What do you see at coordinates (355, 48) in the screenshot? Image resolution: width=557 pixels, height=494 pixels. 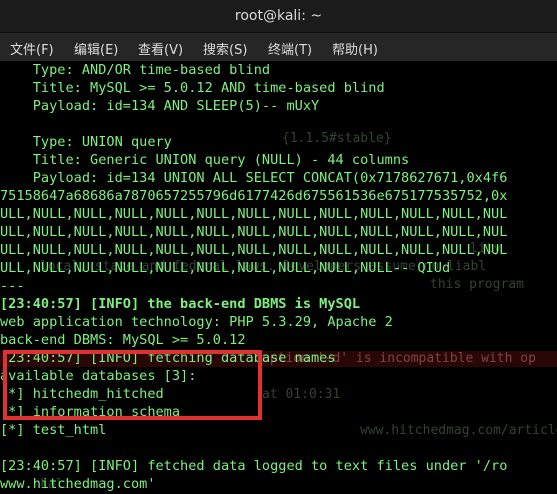 I see `menu-help: 帮助(H)` at bounding box center [355, 48].